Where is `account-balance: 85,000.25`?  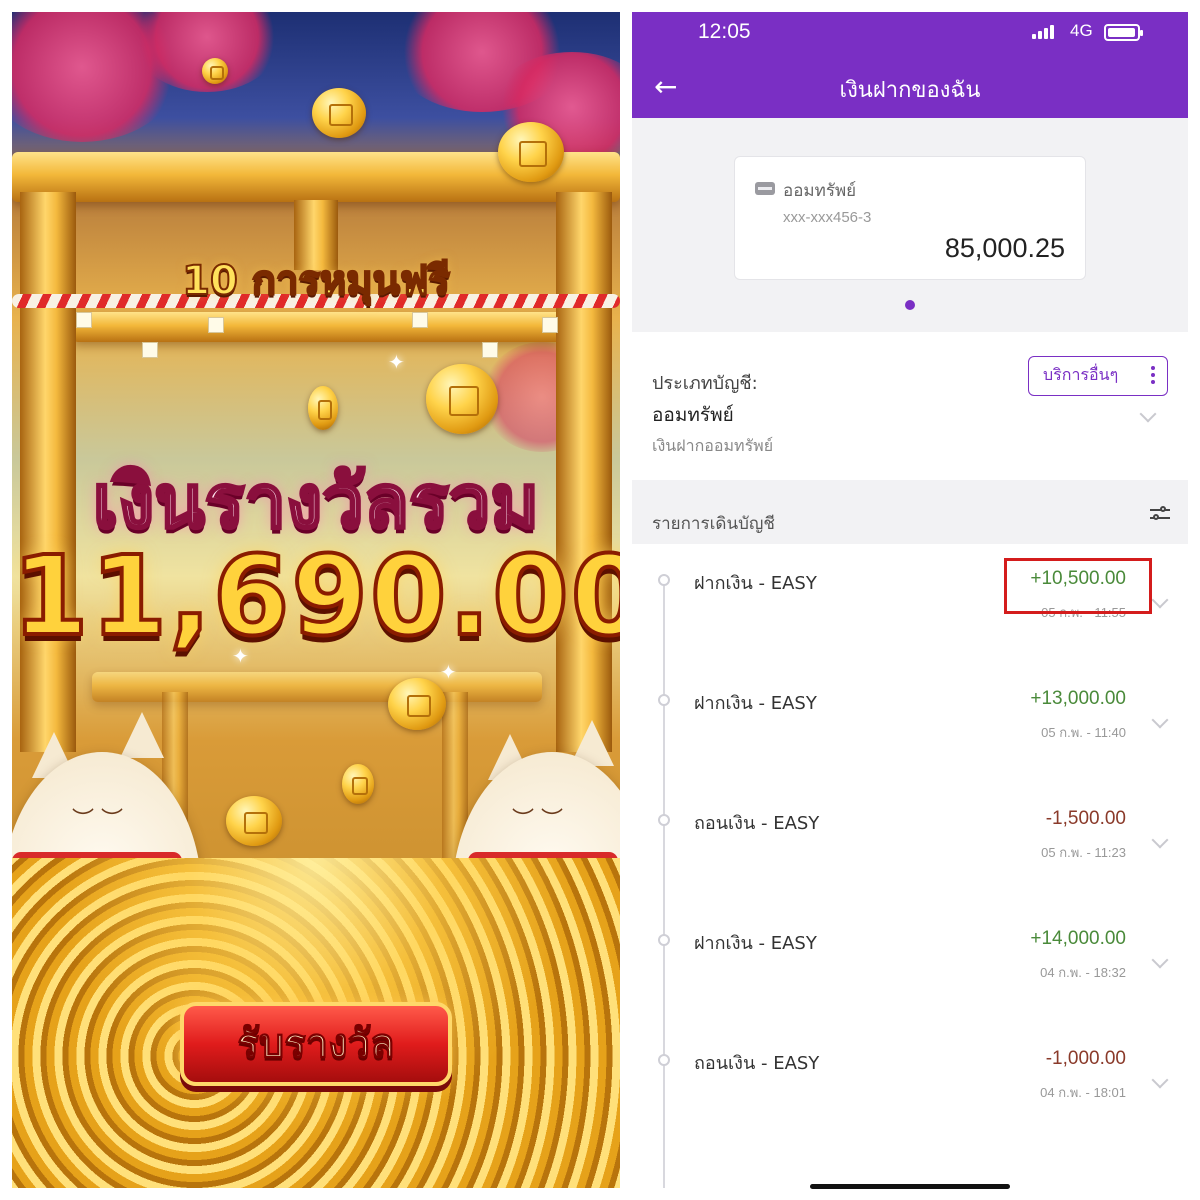 account-balance: 85,000.25 is located at coordinates (1004, 248).